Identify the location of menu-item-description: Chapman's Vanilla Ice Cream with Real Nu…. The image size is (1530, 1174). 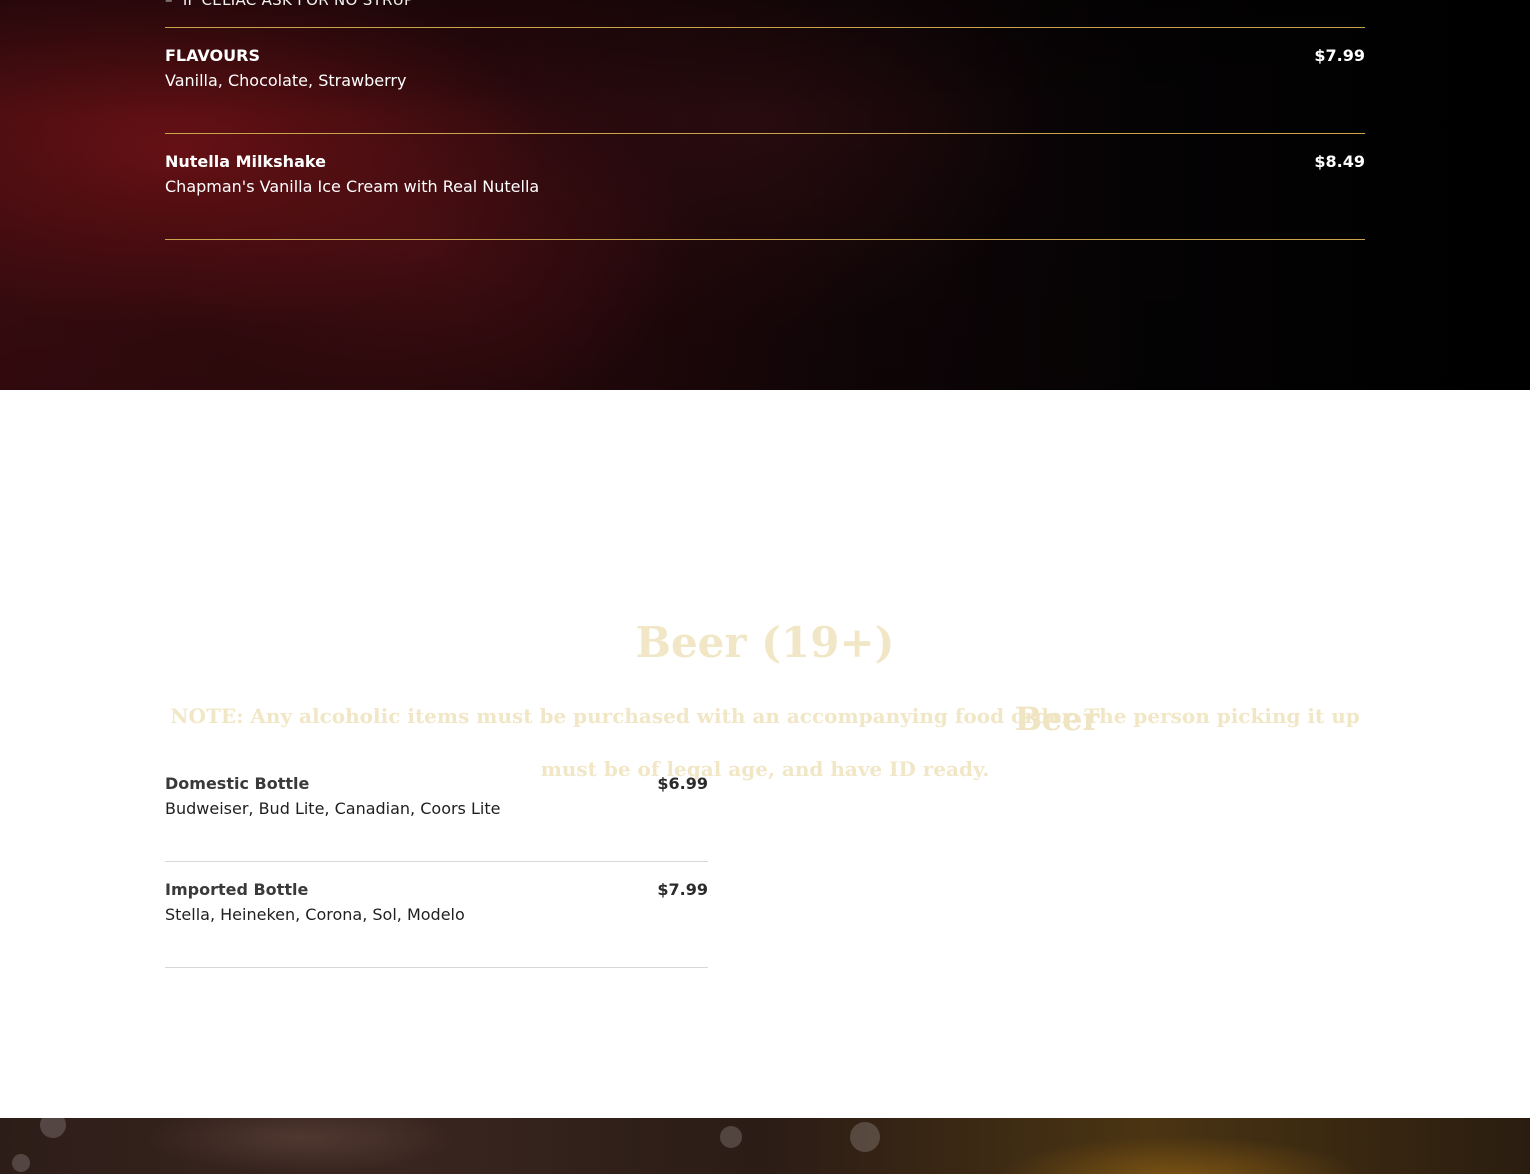
(352, 186).